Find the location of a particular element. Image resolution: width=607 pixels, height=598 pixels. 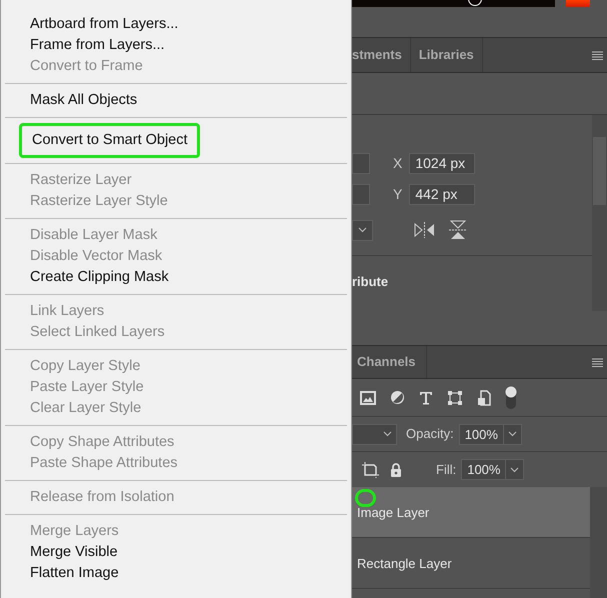

x-input-field: 1024 px is located at coordinates (442, 163).